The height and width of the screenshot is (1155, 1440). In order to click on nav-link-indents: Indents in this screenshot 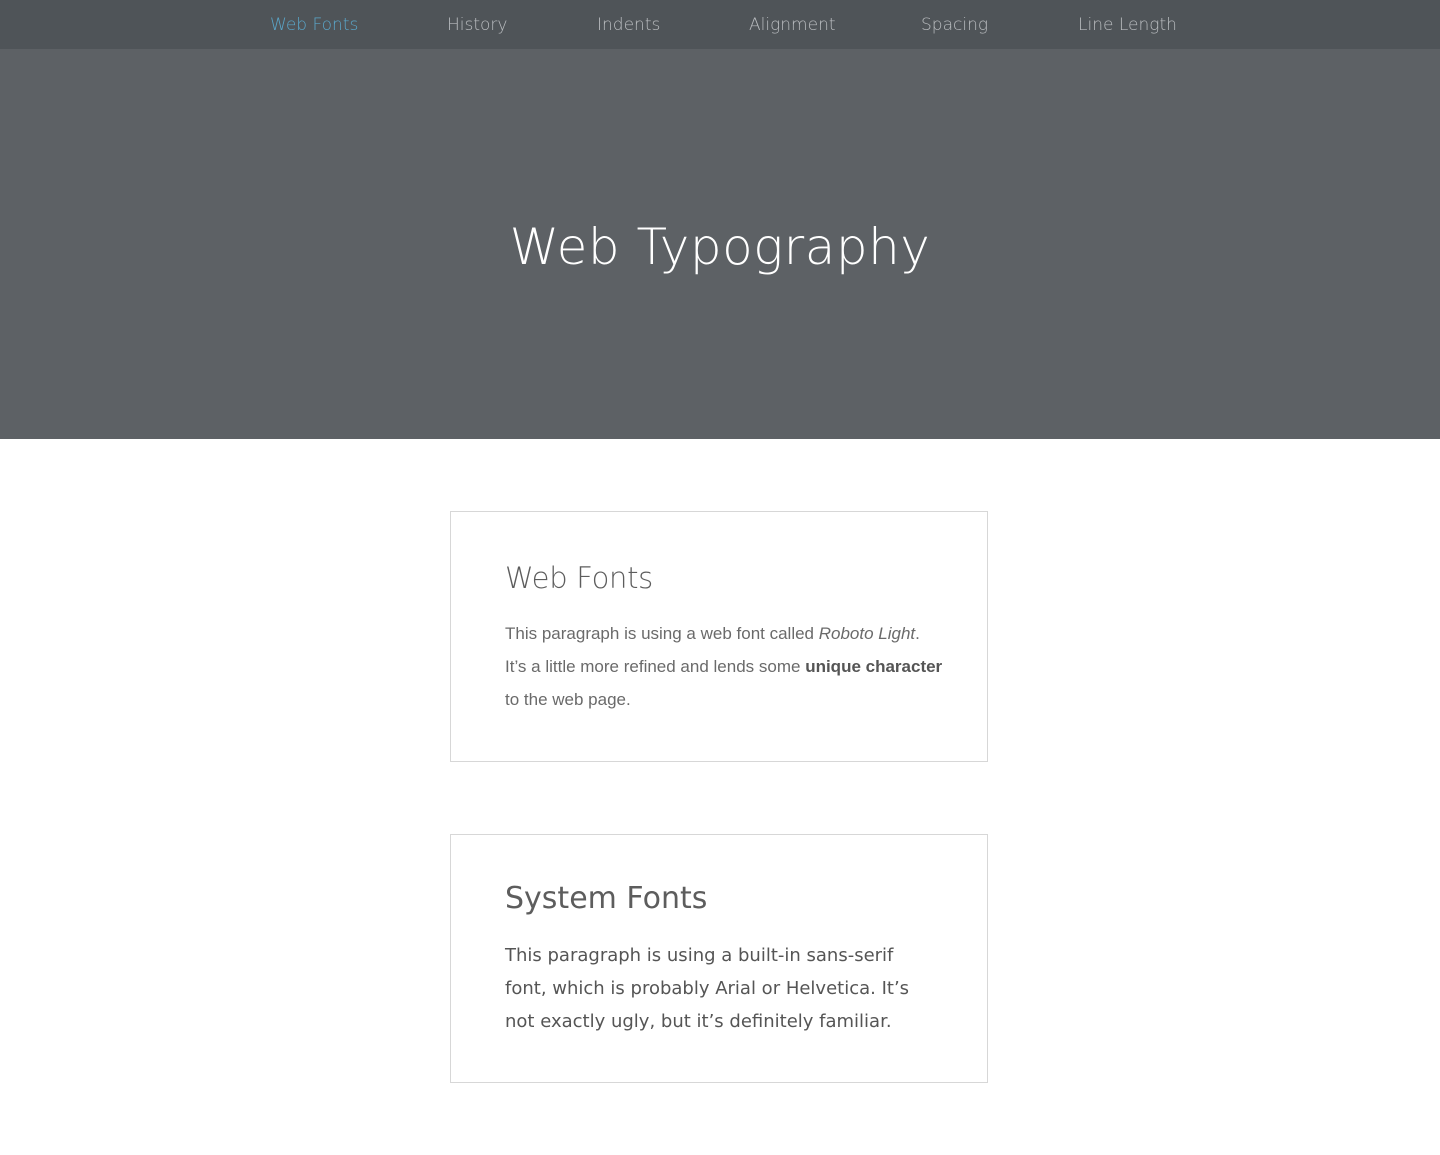, I will do `click(628, 25)`.